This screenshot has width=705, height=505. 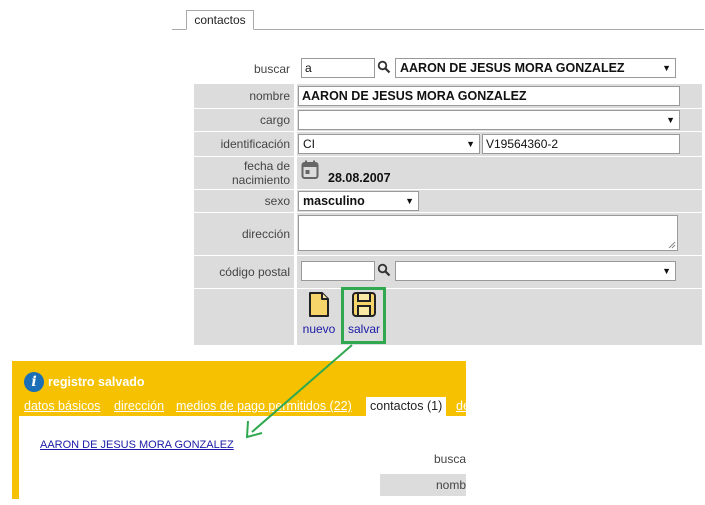 I want to click on nombre-label: nombre, so click(x=244, y=96).